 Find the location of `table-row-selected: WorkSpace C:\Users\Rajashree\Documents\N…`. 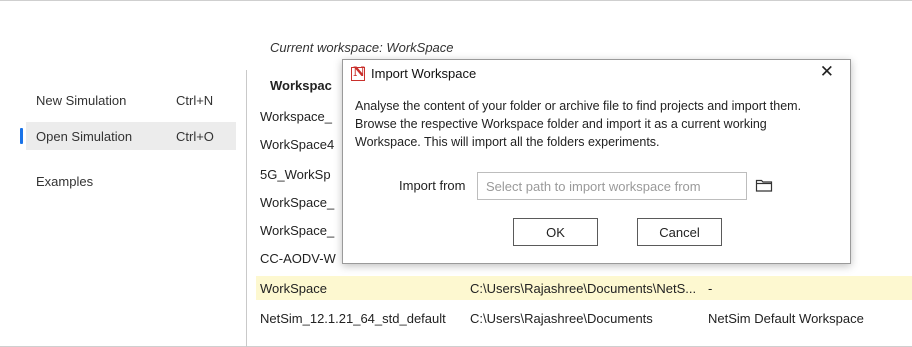

table-row-selected: WorkSpace C:\Users\Rajashree\Documents\N… is located at coordinates (584, 288).